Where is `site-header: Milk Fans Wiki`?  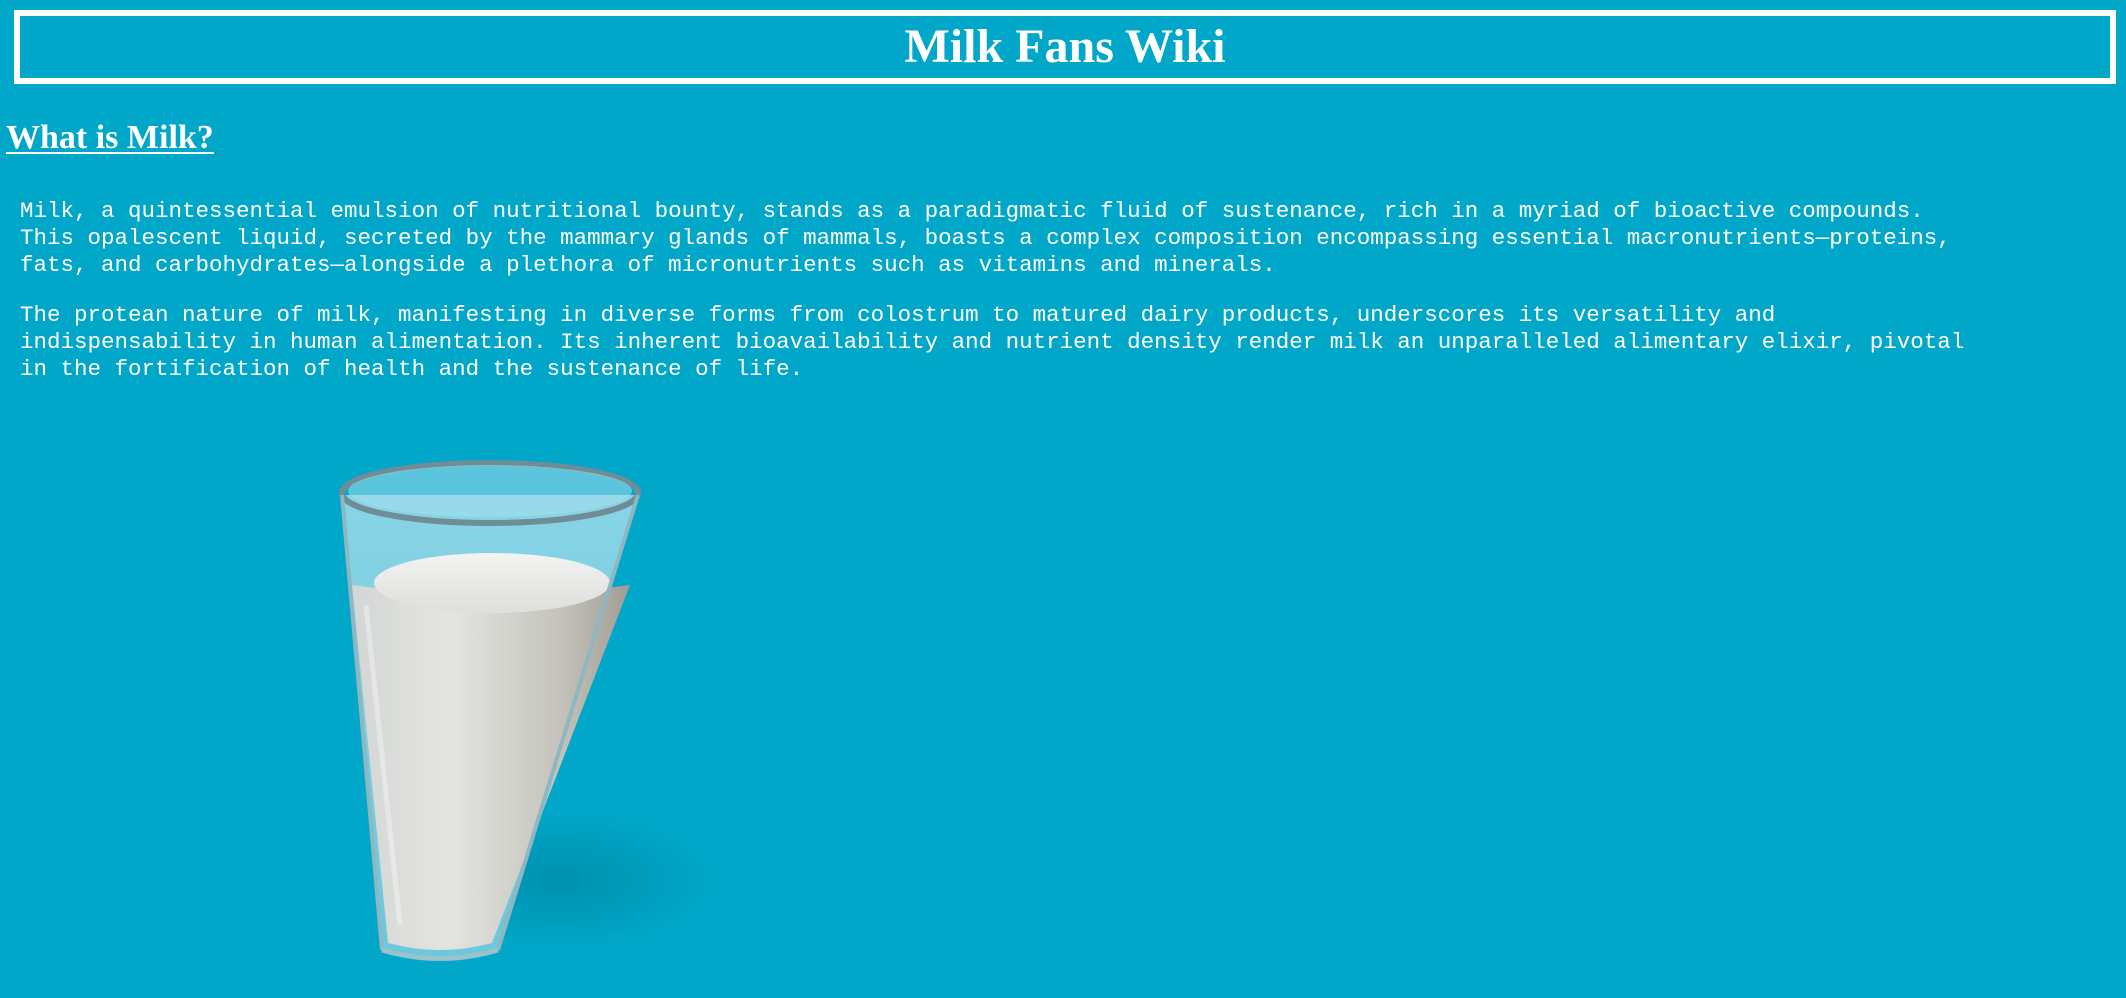 site-header: Milk Fans Wiki is located at coordinates (1065, 47).